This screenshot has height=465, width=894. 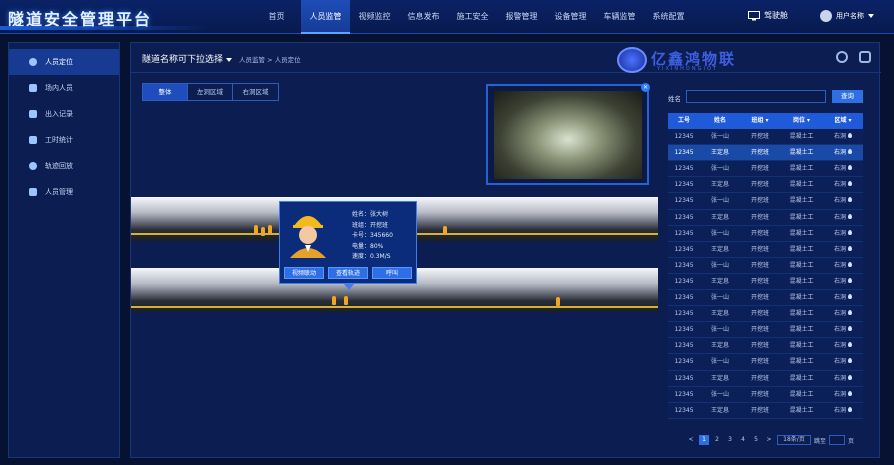 I want to click on jump-input, so click(x=837, y=440).